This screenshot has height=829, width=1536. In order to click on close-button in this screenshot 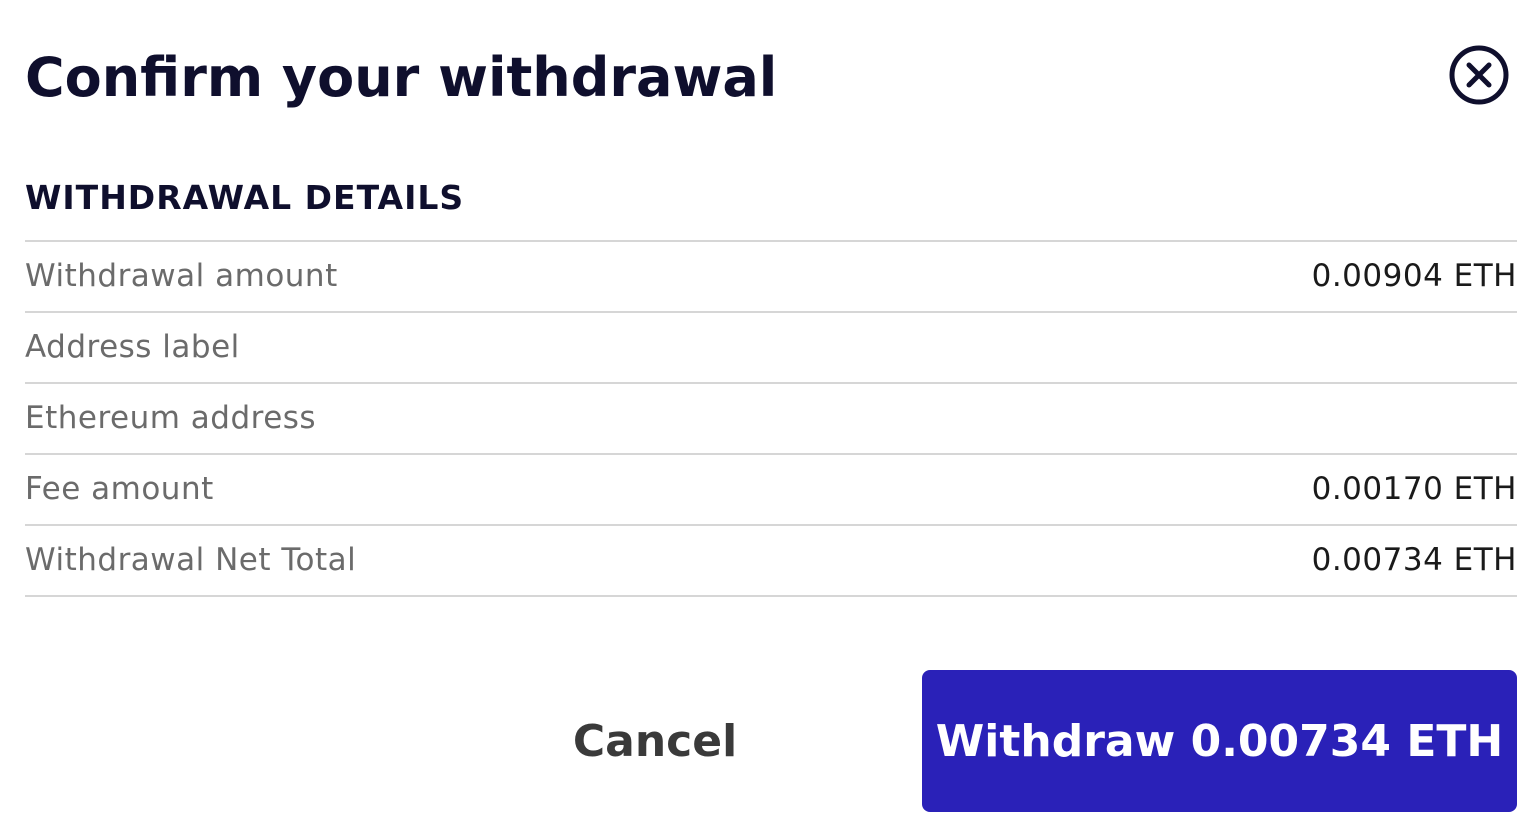, I will do `click(1479, 75)`.